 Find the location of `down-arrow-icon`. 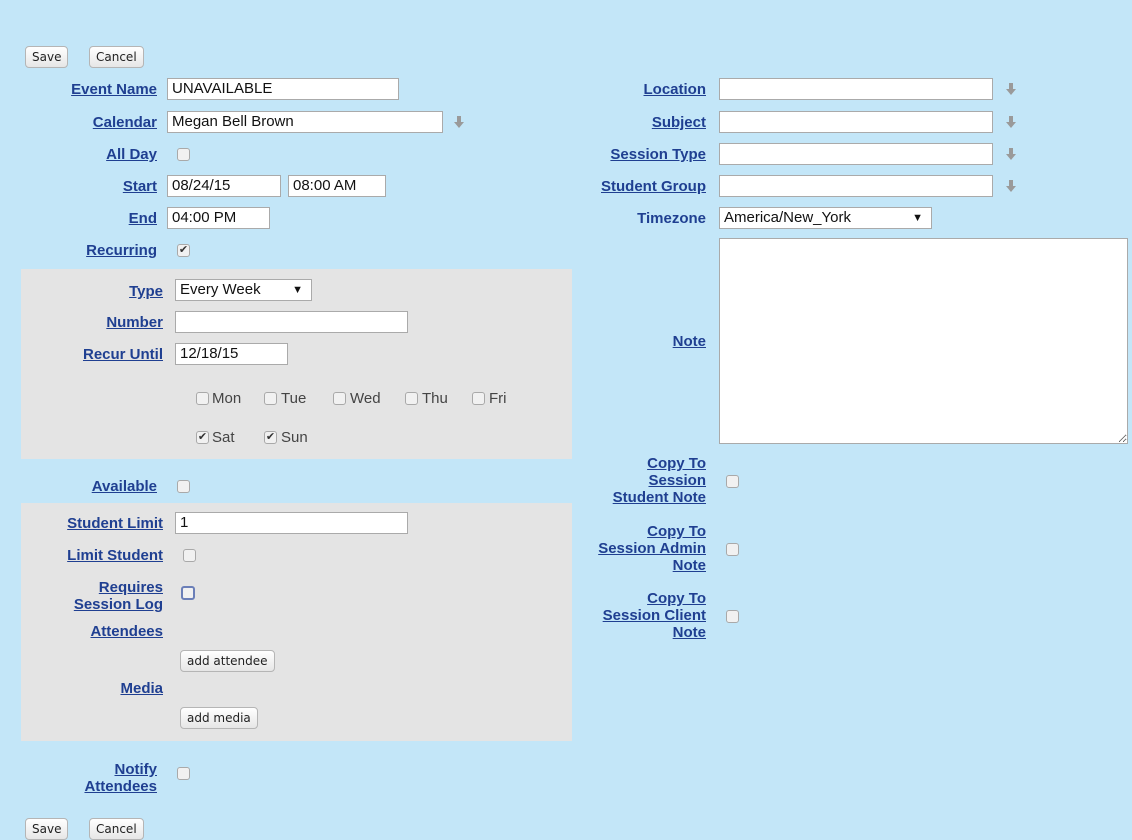

down-arrow-icon is located at coordinates (459, 122).